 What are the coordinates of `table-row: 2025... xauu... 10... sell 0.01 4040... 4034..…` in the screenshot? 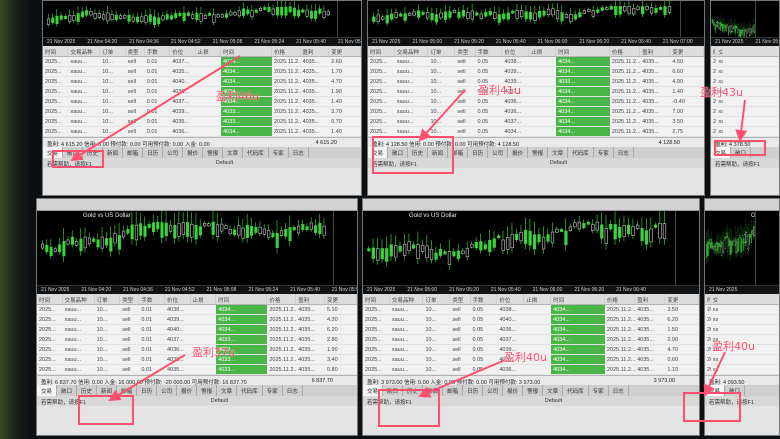 It's located at (197, 330).